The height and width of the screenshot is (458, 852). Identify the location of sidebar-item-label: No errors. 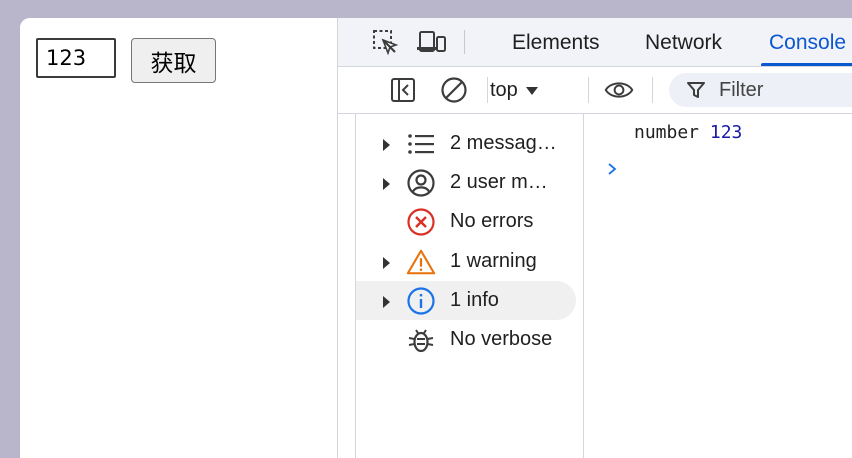
(492, 221).